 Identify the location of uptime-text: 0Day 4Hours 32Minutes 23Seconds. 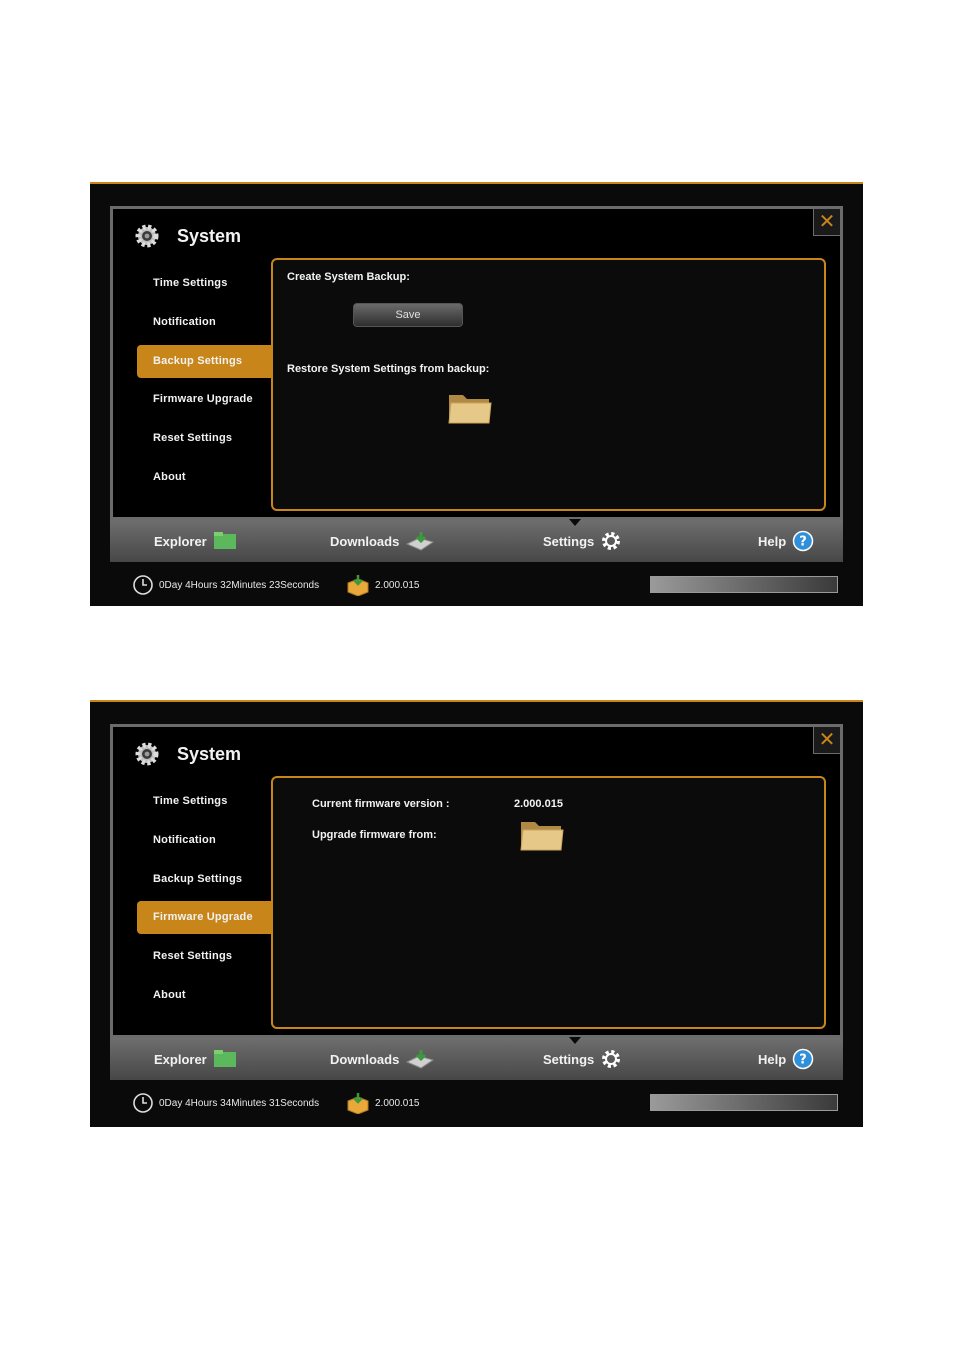
(239, 585).